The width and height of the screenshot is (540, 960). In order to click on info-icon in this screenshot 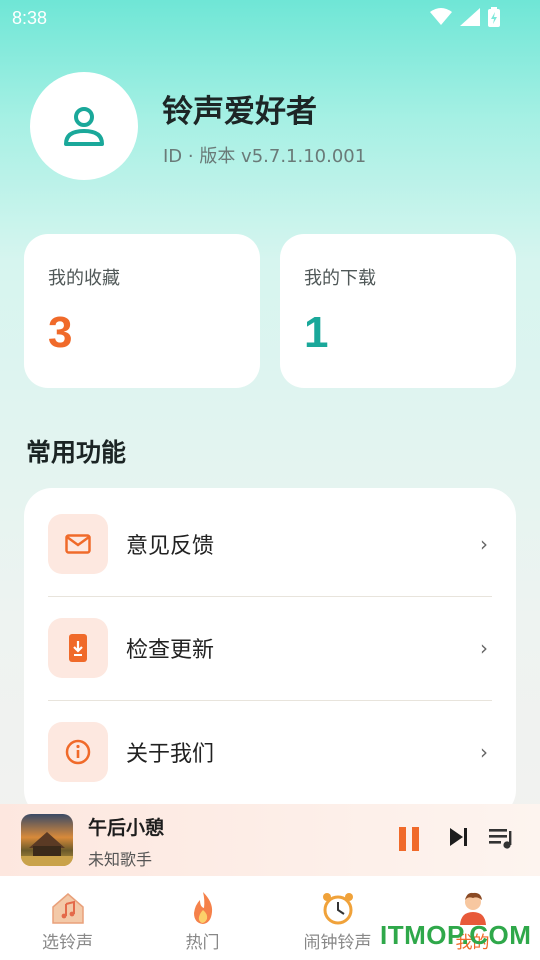, I will do `click(78, 752)`.